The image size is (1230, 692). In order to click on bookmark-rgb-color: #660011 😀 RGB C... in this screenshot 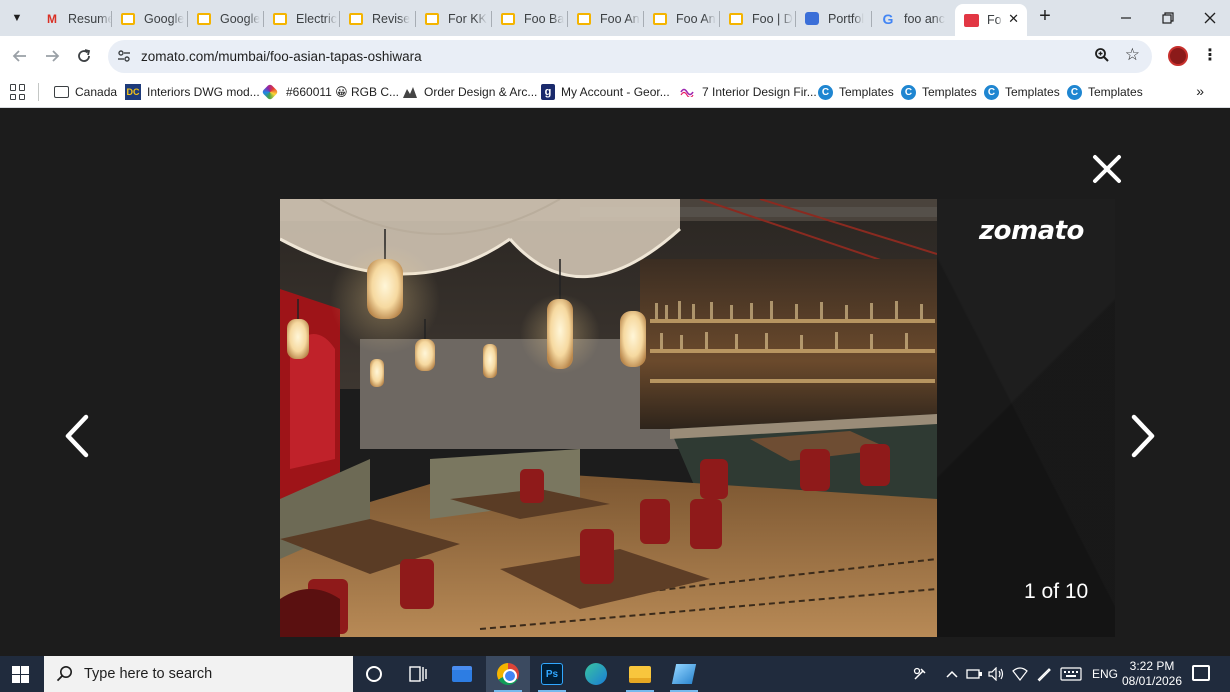, I will do `click(330, 92)`.